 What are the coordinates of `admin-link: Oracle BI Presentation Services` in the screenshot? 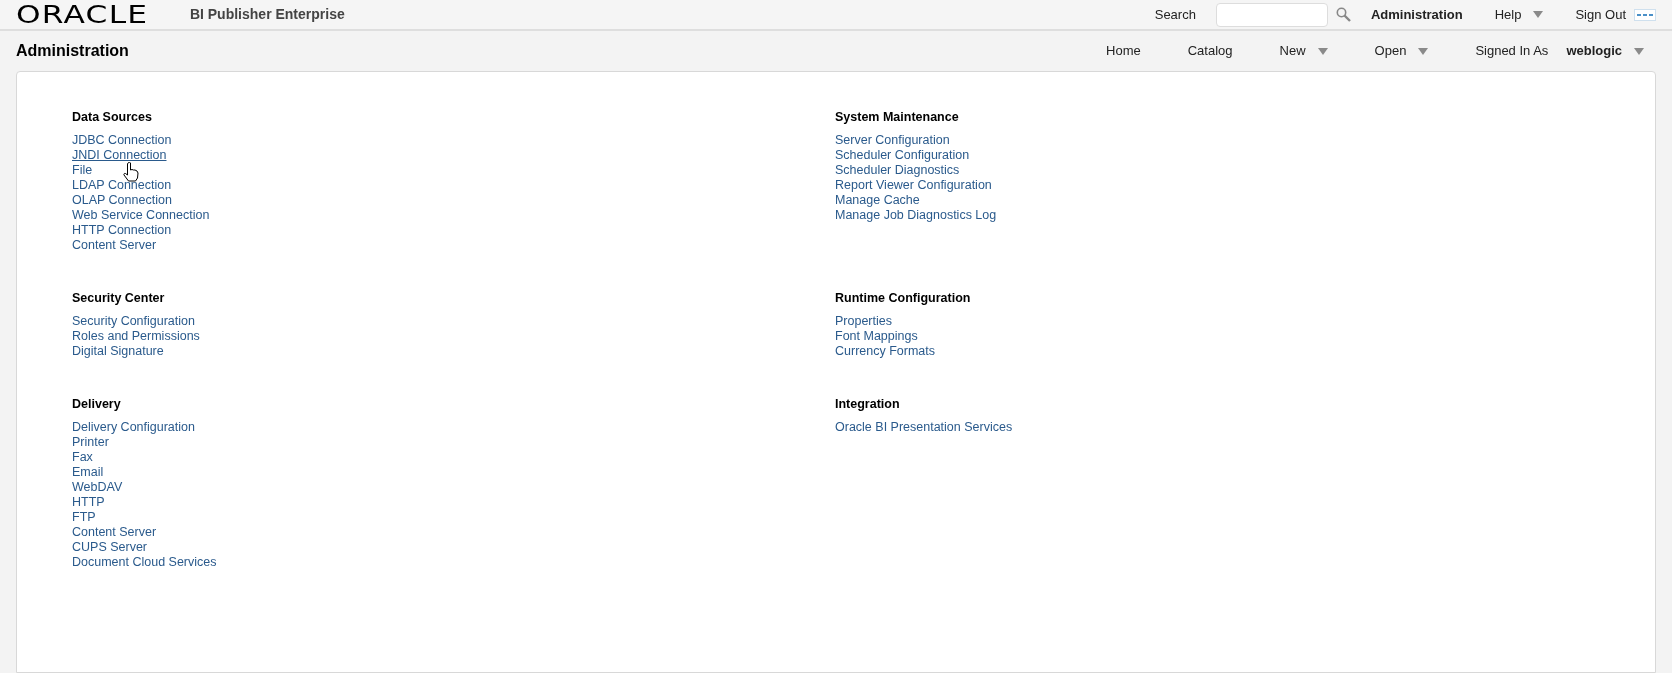 It's located at (924, 427).